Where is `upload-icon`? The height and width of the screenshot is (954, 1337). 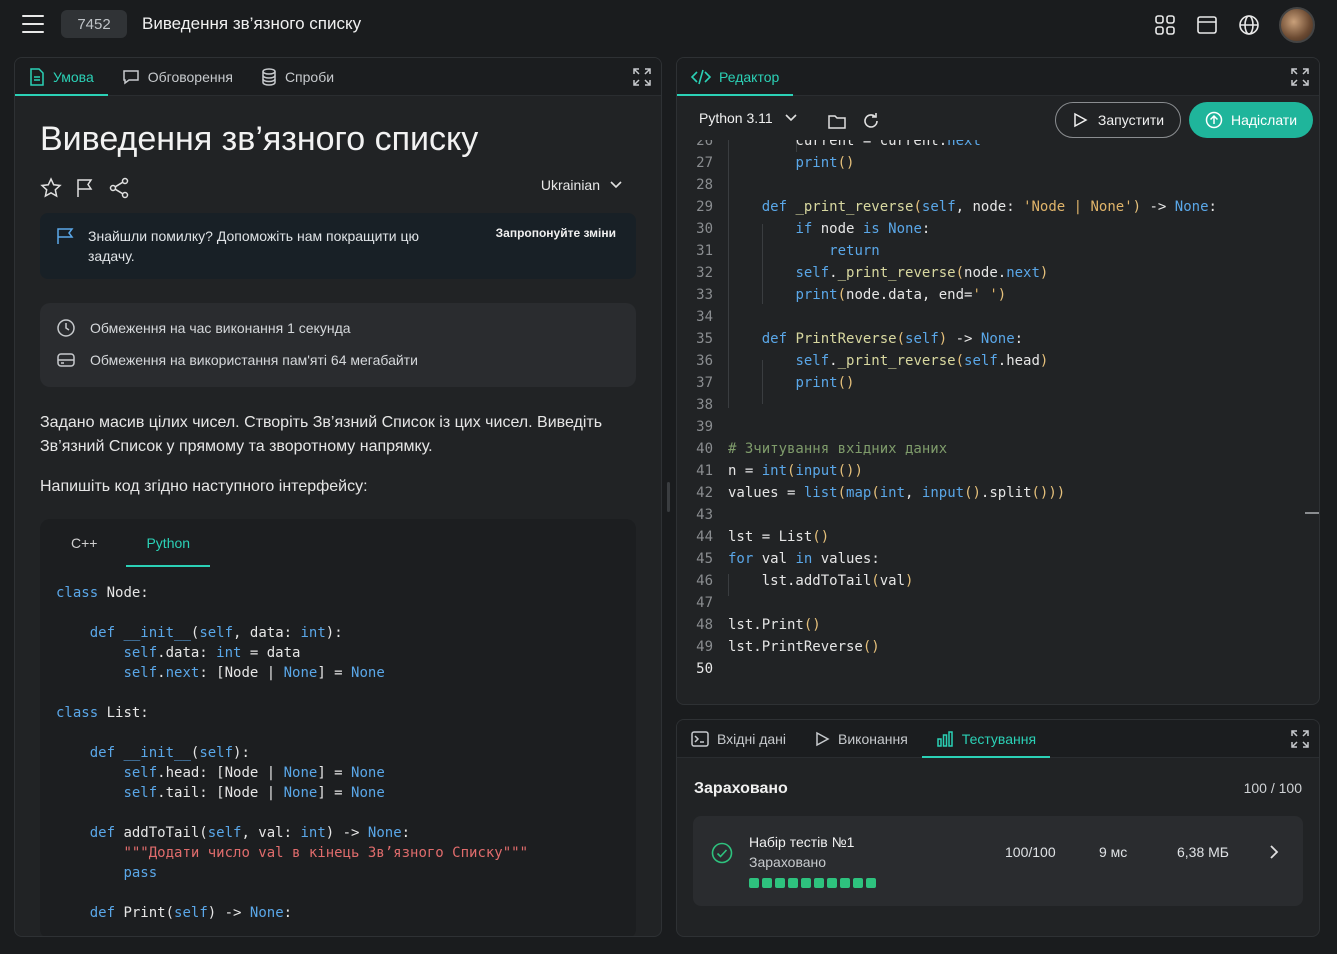
upload-icon is located at coordinates (1214, 120).